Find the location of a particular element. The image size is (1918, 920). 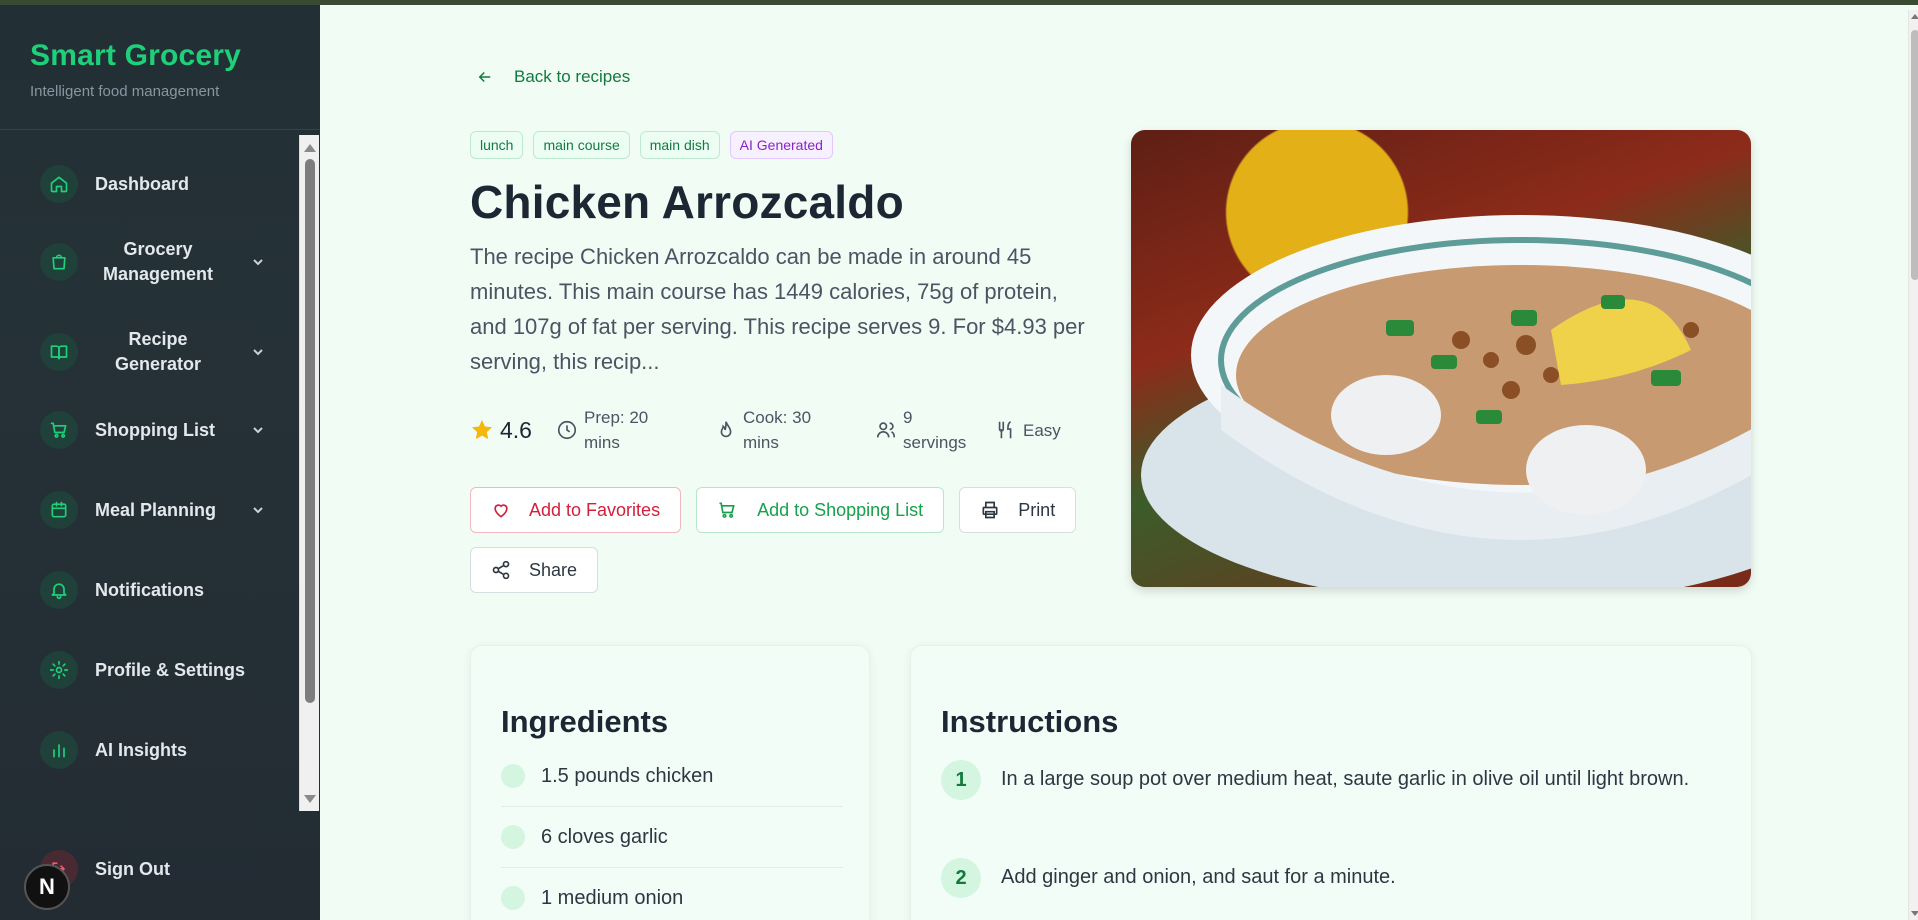

sidebar-item-label: Meal Planning is located at coordinates (156, 509).